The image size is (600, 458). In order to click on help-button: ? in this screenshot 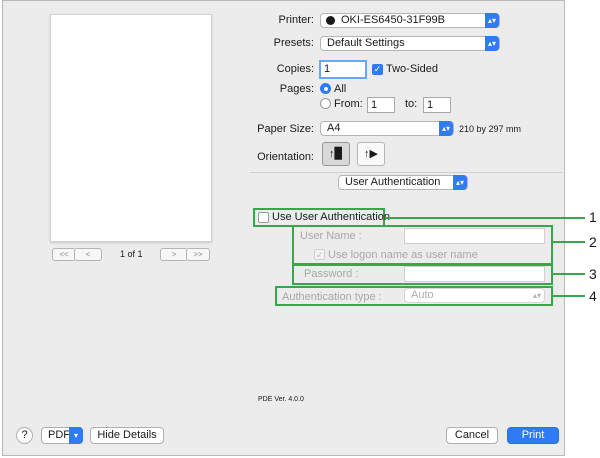, I will do `click(24, 435)`.